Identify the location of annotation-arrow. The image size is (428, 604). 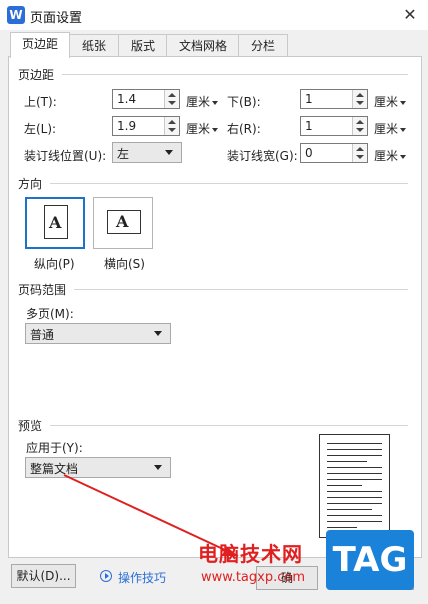
(151, 515).